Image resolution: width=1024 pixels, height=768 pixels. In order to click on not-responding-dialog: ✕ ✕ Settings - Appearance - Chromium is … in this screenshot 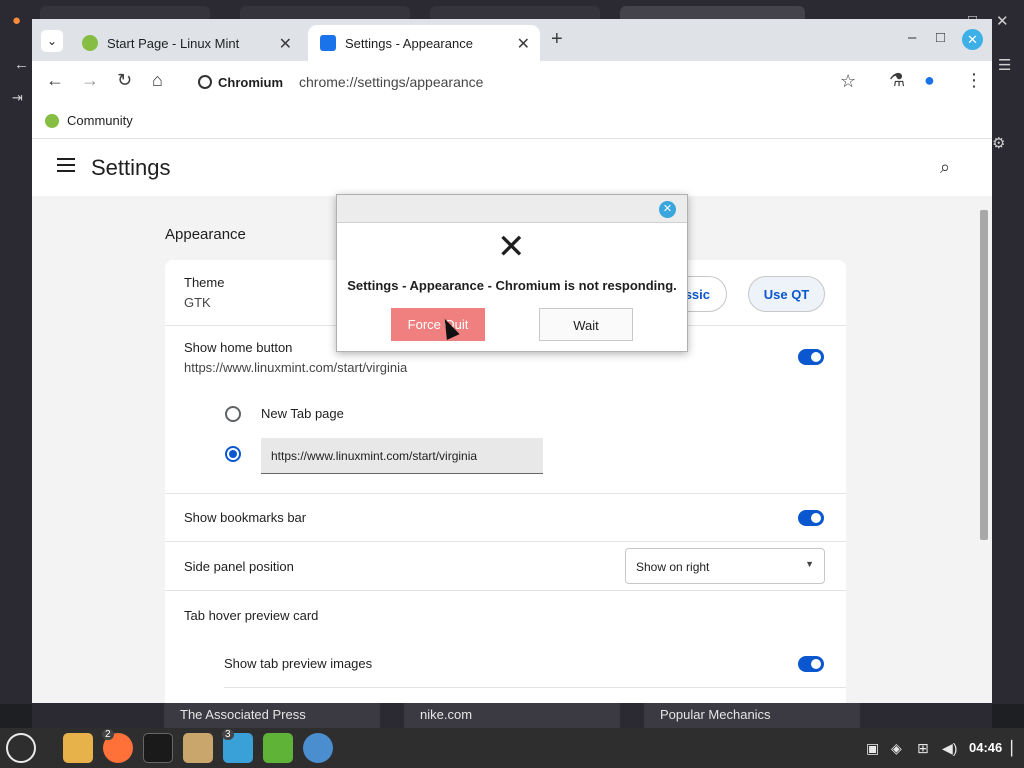, I will do `click(512, 273)`.